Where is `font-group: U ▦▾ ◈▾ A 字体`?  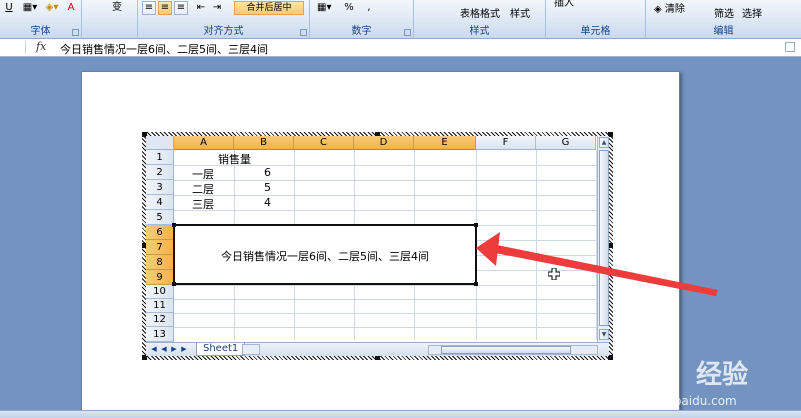
font-group: U ▦▾ ◈▾ A 字体 is located at coordinates (41, 19).